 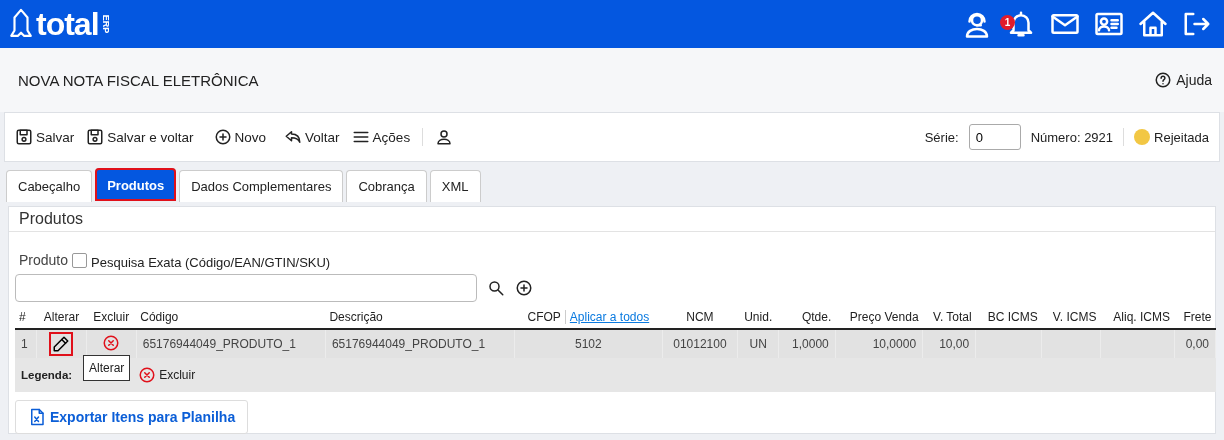 I want to click on legend-text: Excluir, so click(x=177, y=375).